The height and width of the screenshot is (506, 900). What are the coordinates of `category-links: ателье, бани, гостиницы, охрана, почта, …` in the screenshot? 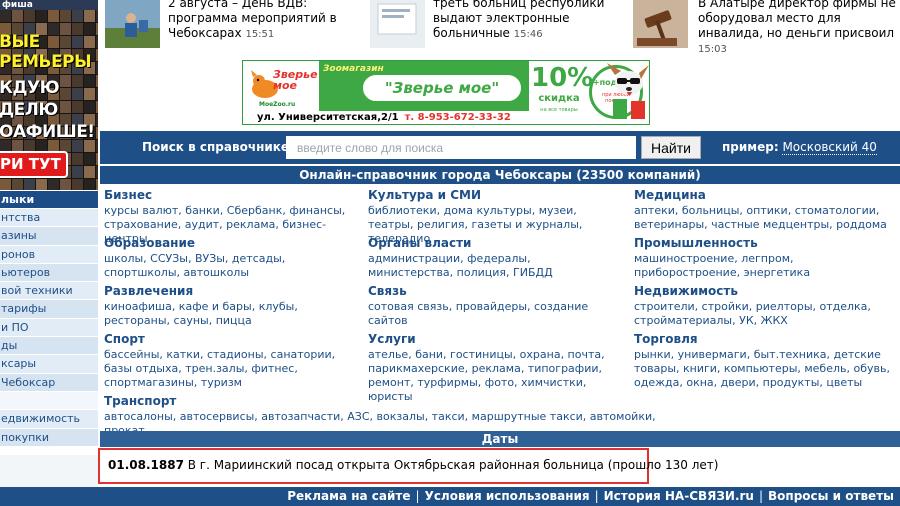 It's located at (496, 376).